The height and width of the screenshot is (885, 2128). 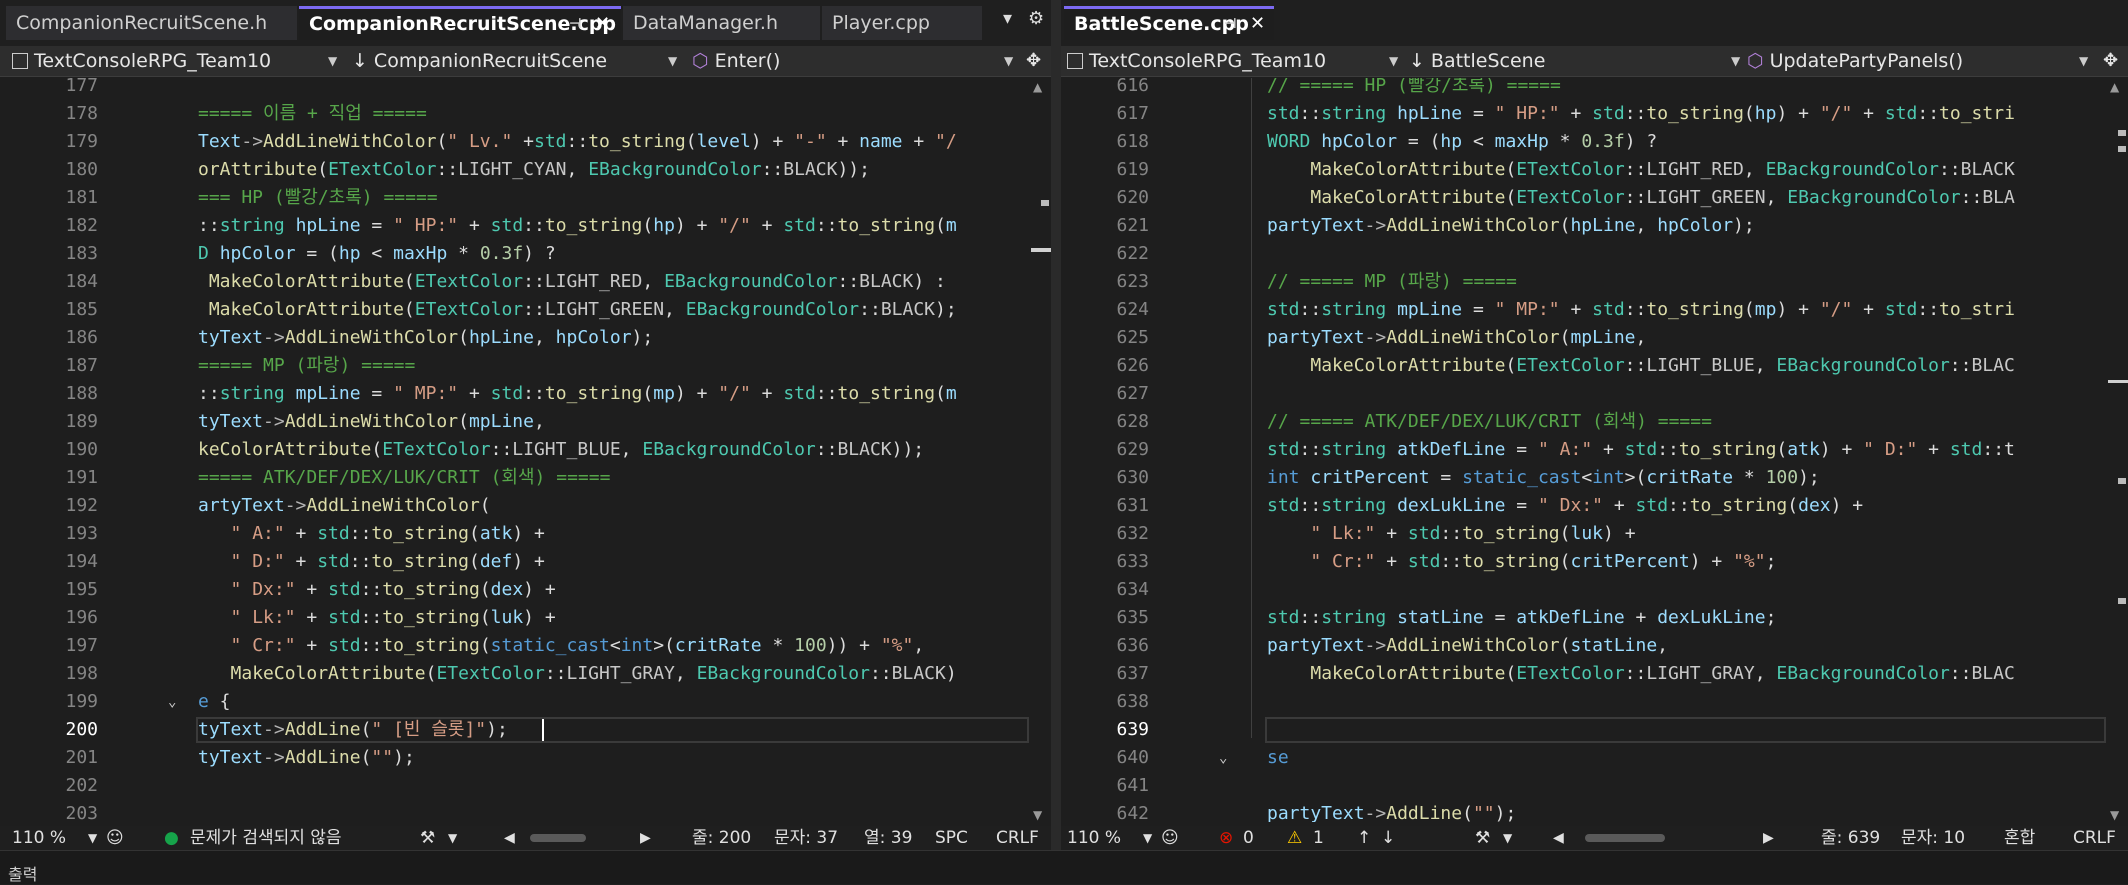 What do you see at coordinates (1901, 309) in the screenshot?
I see `code-token: std` at bounding box center [1901, 309].